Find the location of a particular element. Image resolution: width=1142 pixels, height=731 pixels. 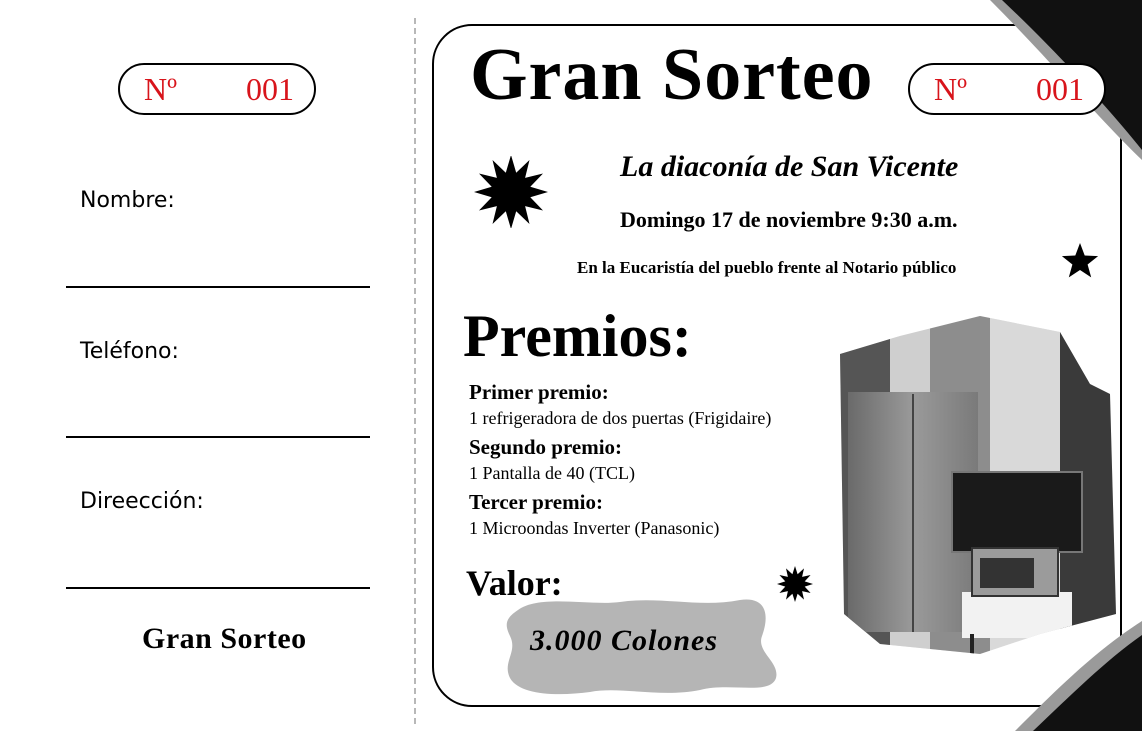

prize-2-heading: Segundo premio: is located at coordinates (546, 447).